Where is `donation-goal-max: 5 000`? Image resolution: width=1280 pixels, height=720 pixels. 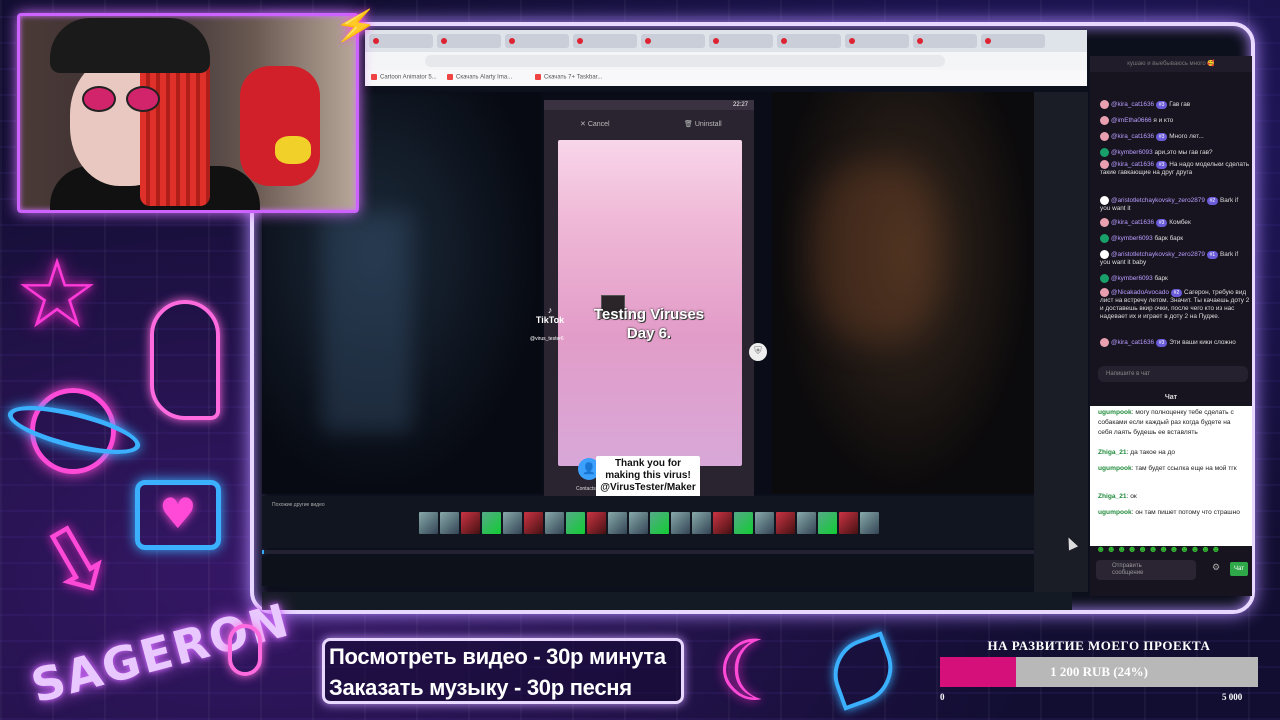 donation-goal-max: 5 000 is located at coordinates (1232, 697).